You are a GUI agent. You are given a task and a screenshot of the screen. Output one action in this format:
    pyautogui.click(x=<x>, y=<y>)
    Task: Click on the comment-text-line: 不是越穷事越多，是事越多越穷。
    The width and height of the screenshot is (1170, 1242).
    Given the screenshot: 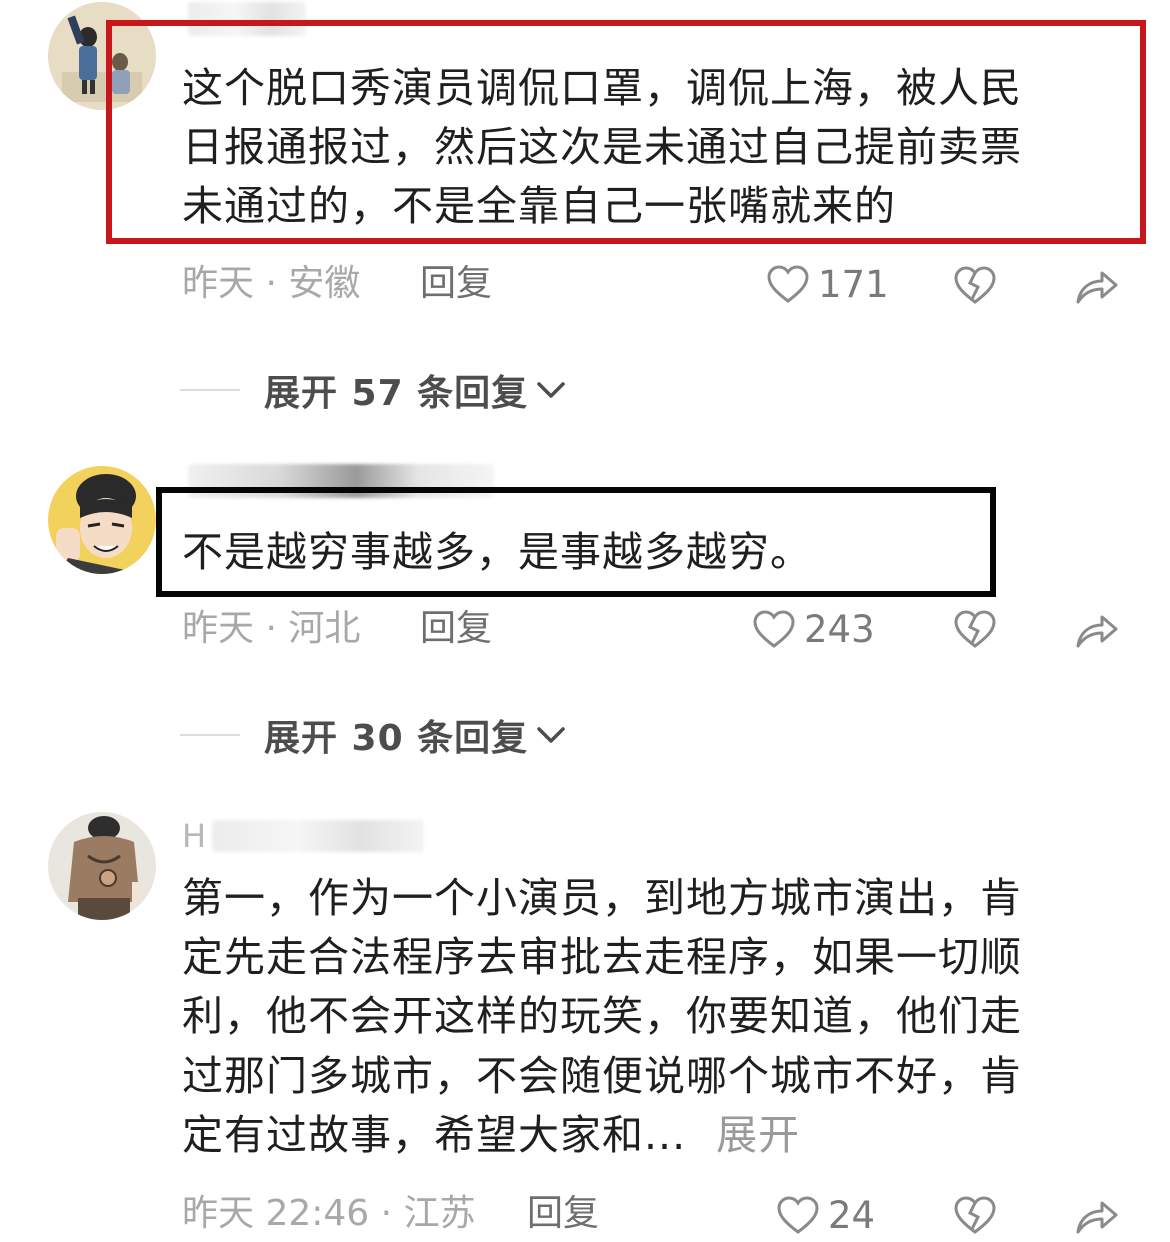 What is the action you would take?
    pyautogui.click(x=497, y=552)
    